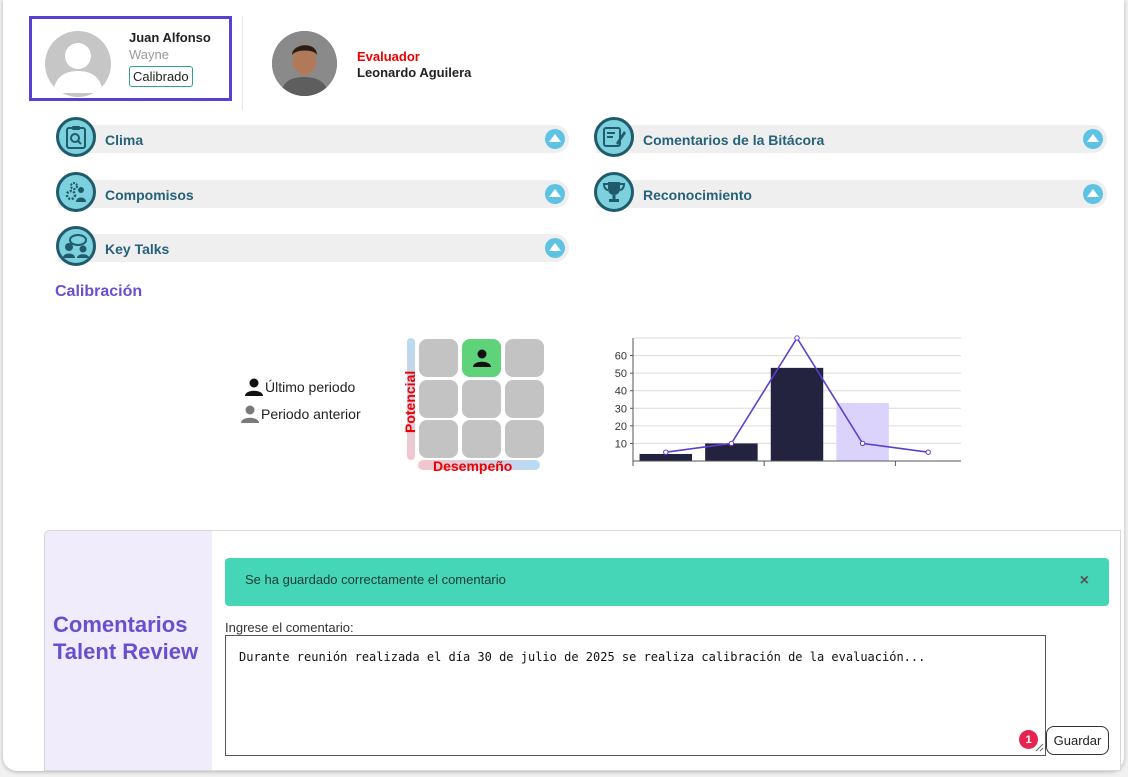 The image size is (1128, 777). What do you see at coordinates (1039, 747) in the screenshot?
I see `resize-handle-icon` at bounding box center [1039, 747].